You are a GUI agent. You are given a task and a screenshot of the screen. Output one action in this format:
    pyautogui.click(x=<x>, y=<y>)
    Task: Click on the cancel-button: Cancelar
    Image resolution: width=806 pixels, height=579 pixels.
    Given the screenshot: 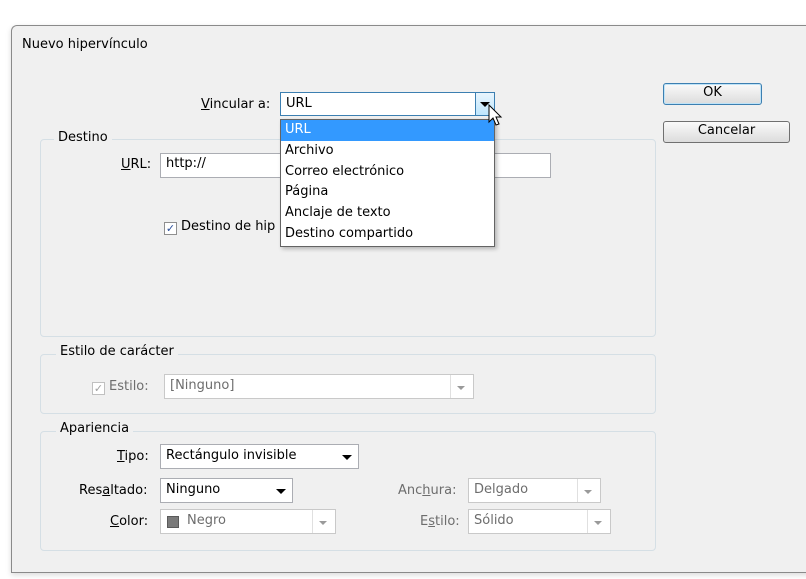 What is the action you would take?
    pyautogui.click(x=726, y=132)
    